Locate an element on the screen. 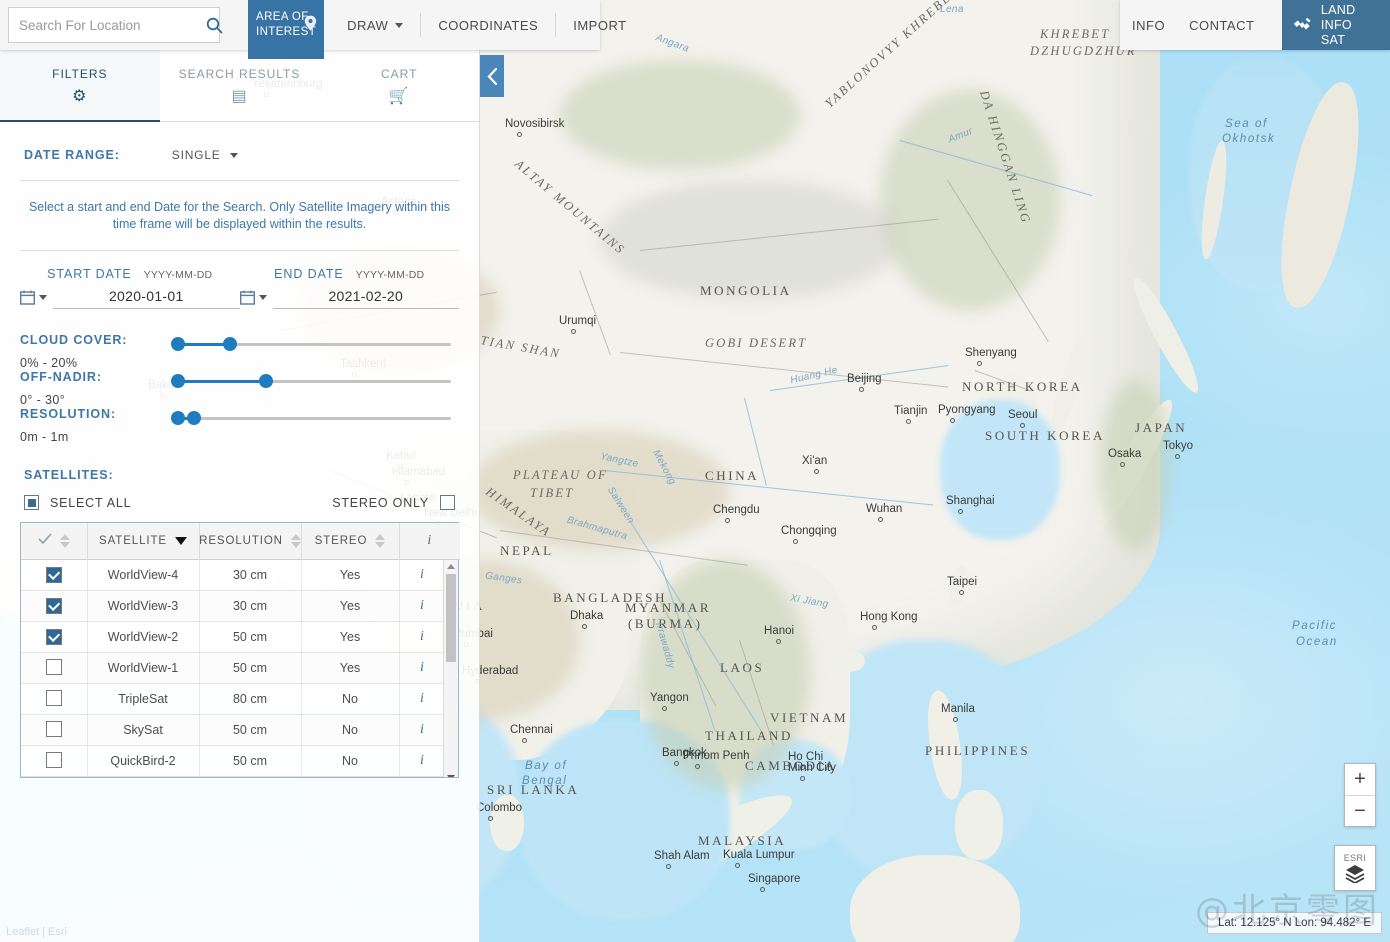 This screenshot has height=942, width=1390. start-date-value: 2020-01-01 is located at coordinates (146, 298).